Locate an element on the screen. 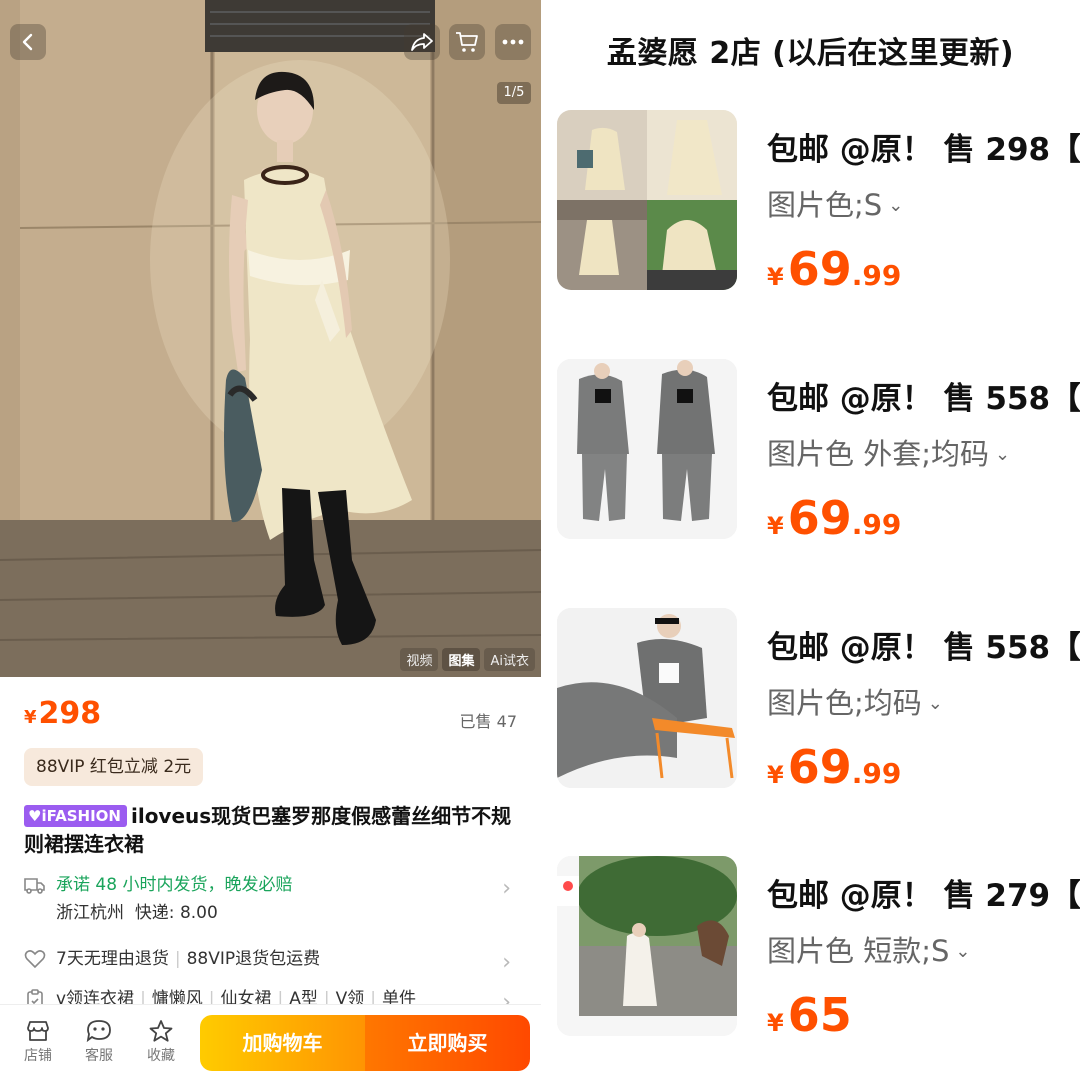 This screenshot has width=1080, height=1080. bottom-action-bar: 店铺 客服 收藏 加购物车 立即购买 is located at coordinates (270, 1042).